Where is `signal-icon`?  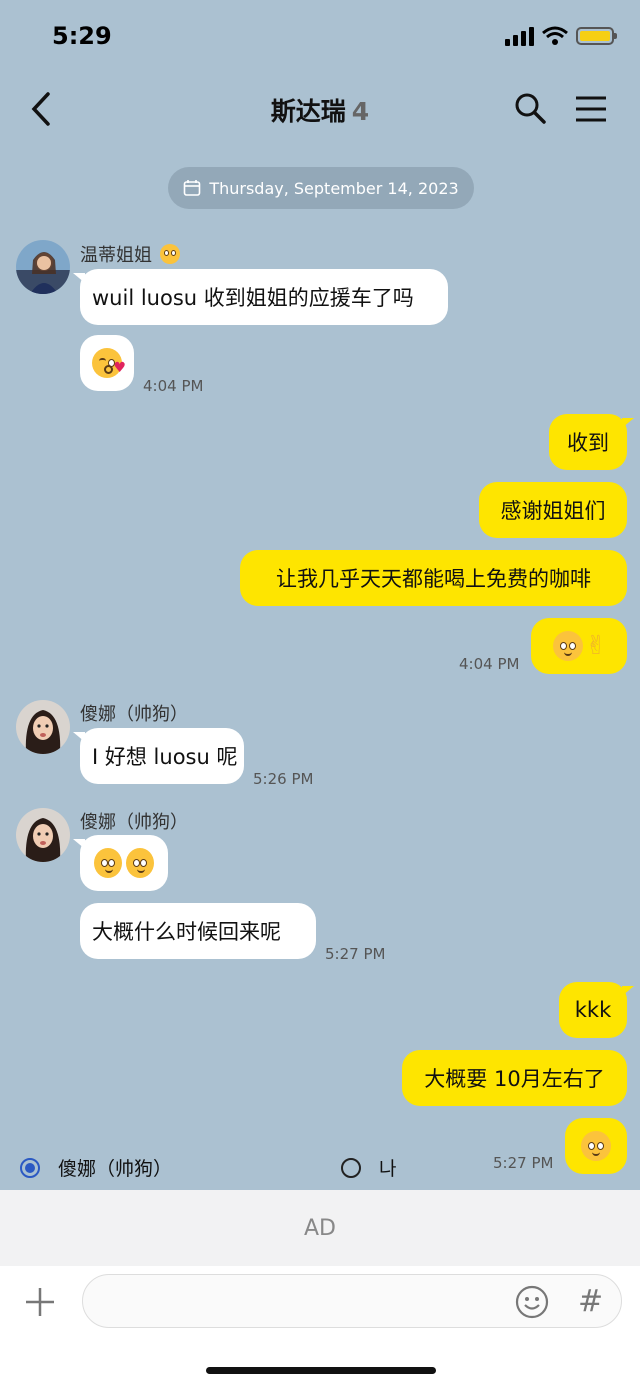
signal-icon is located at coordinates (519, 36).